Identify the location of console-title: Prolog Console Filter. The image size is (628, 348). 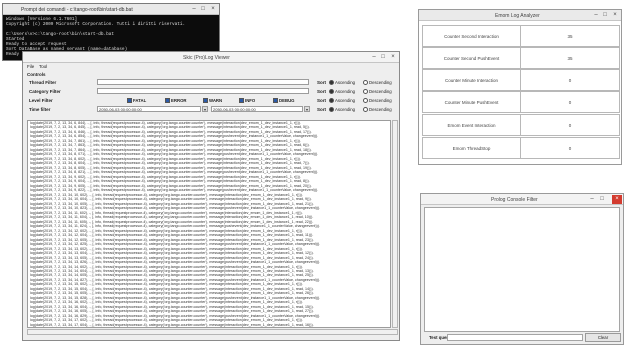
(514, 200).